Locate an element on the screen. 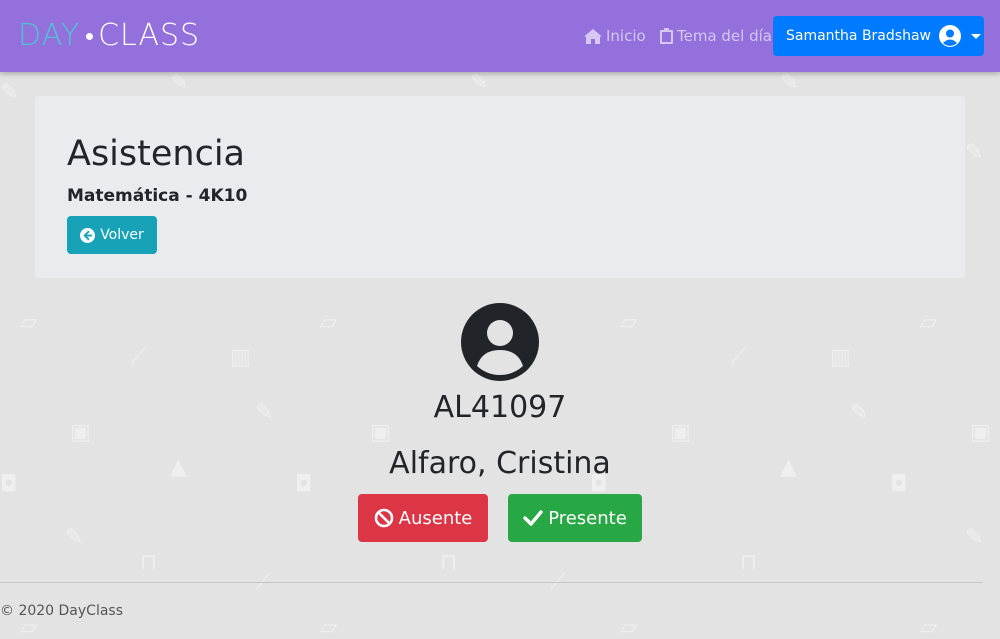  chevron-down-icon is located at coordinates (975, 36).